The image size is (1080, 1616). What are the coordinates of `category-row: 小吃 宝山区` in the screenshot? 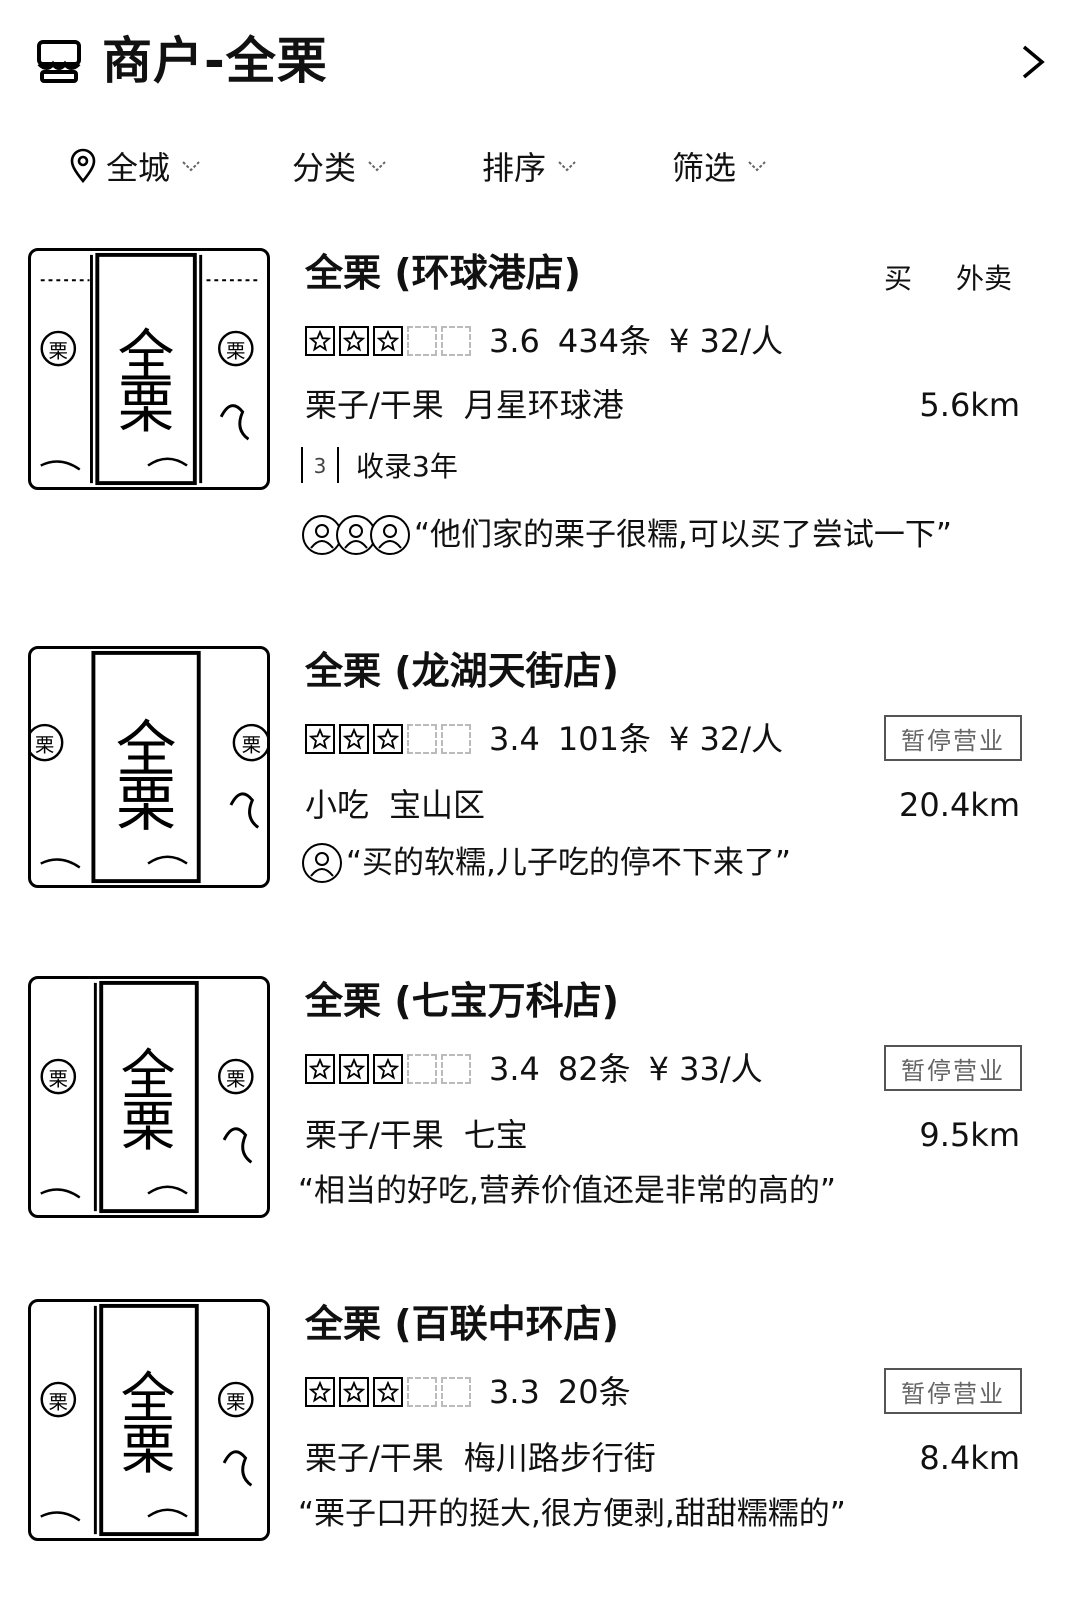 It's located at (395, 805).